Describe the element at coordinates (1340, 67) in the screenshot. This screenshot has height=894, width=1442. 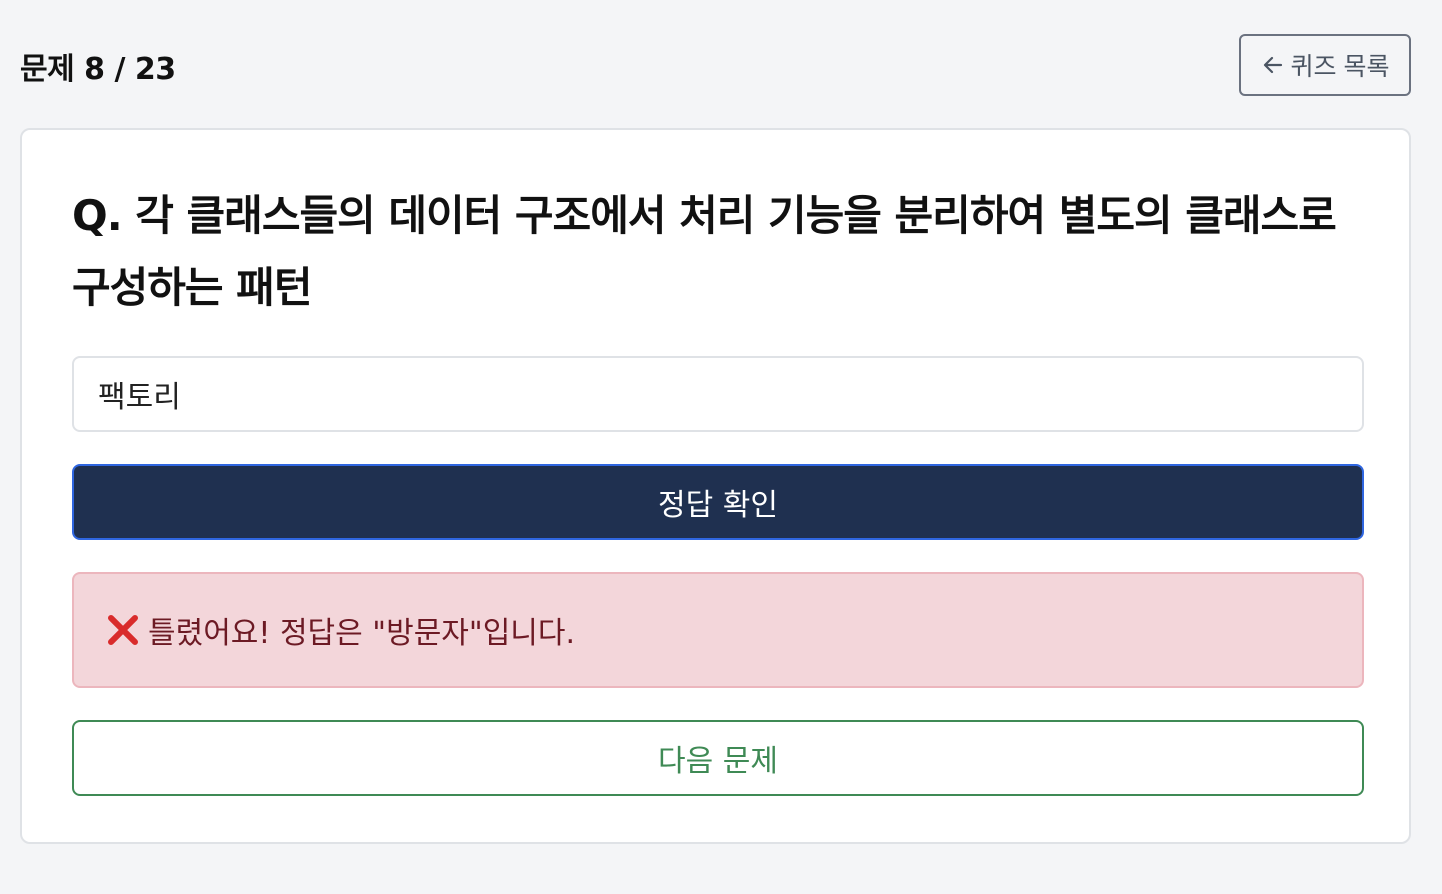
I see `quiz-list-label: 퀴즈 목록` at that location.